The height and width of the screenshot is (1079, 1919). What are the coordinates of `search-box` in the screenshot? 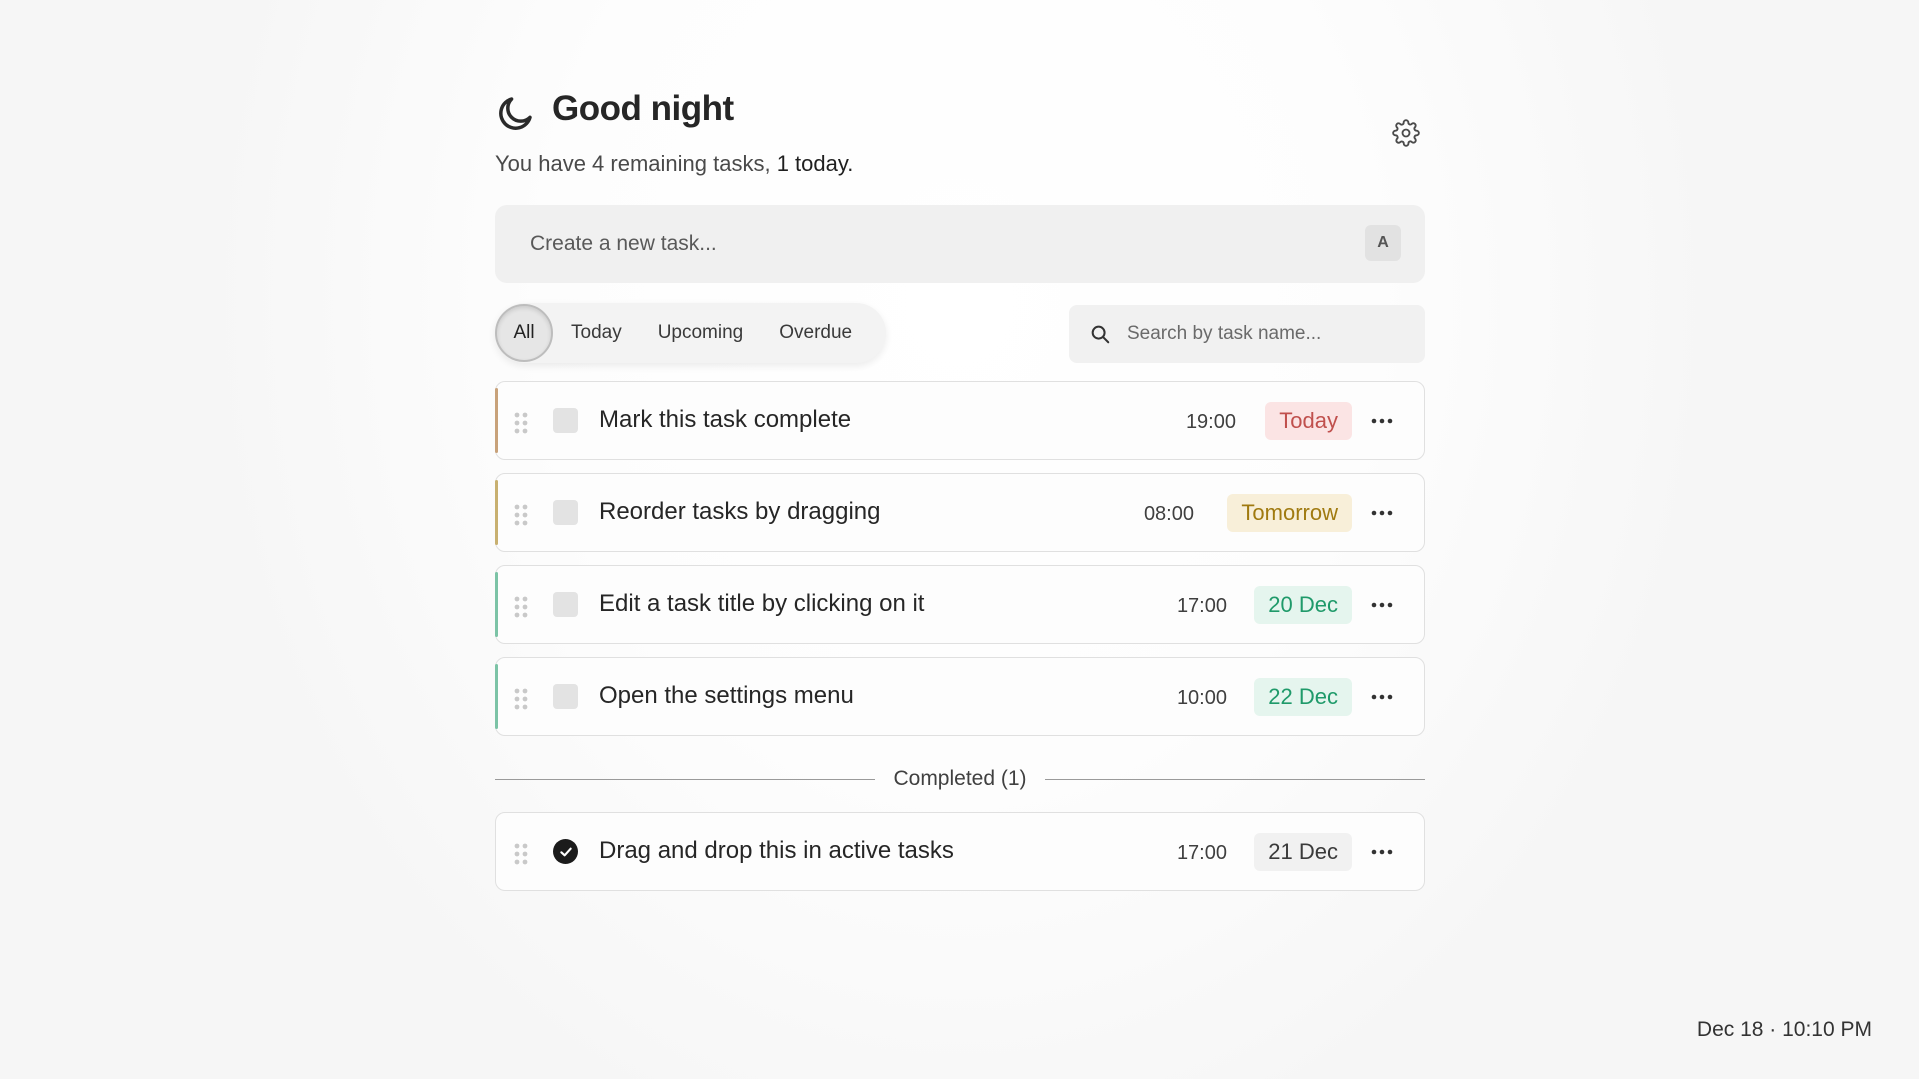 It's located at (1247, 334).